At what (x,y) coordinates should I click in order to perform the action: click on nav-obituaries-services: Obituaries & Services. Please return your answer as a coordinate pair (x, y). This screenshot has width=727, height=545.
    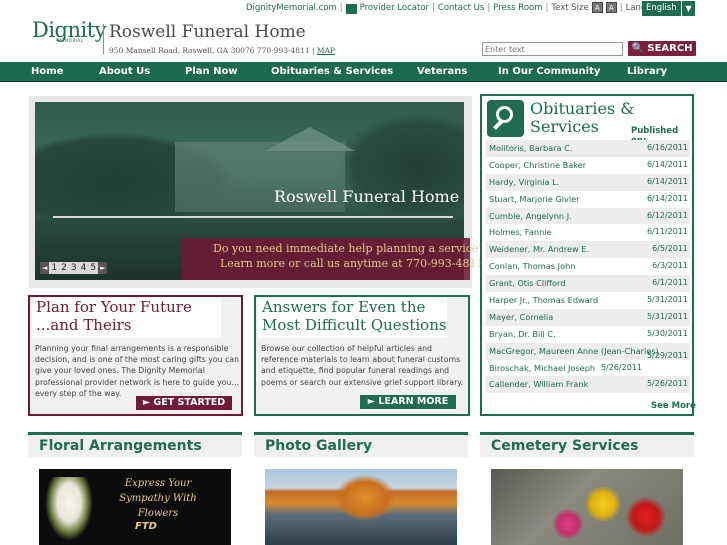
    Looking at the image, I should click on (332, 72).